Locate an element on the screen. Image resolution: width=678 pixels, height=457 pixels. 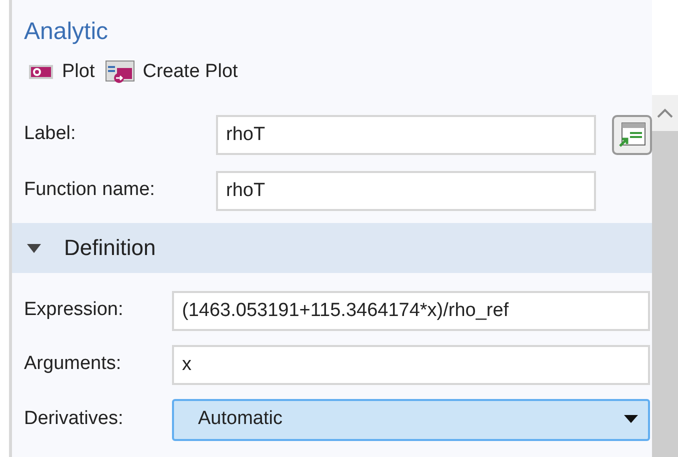
field-label: Expression: is located at coordinates (74, 310).